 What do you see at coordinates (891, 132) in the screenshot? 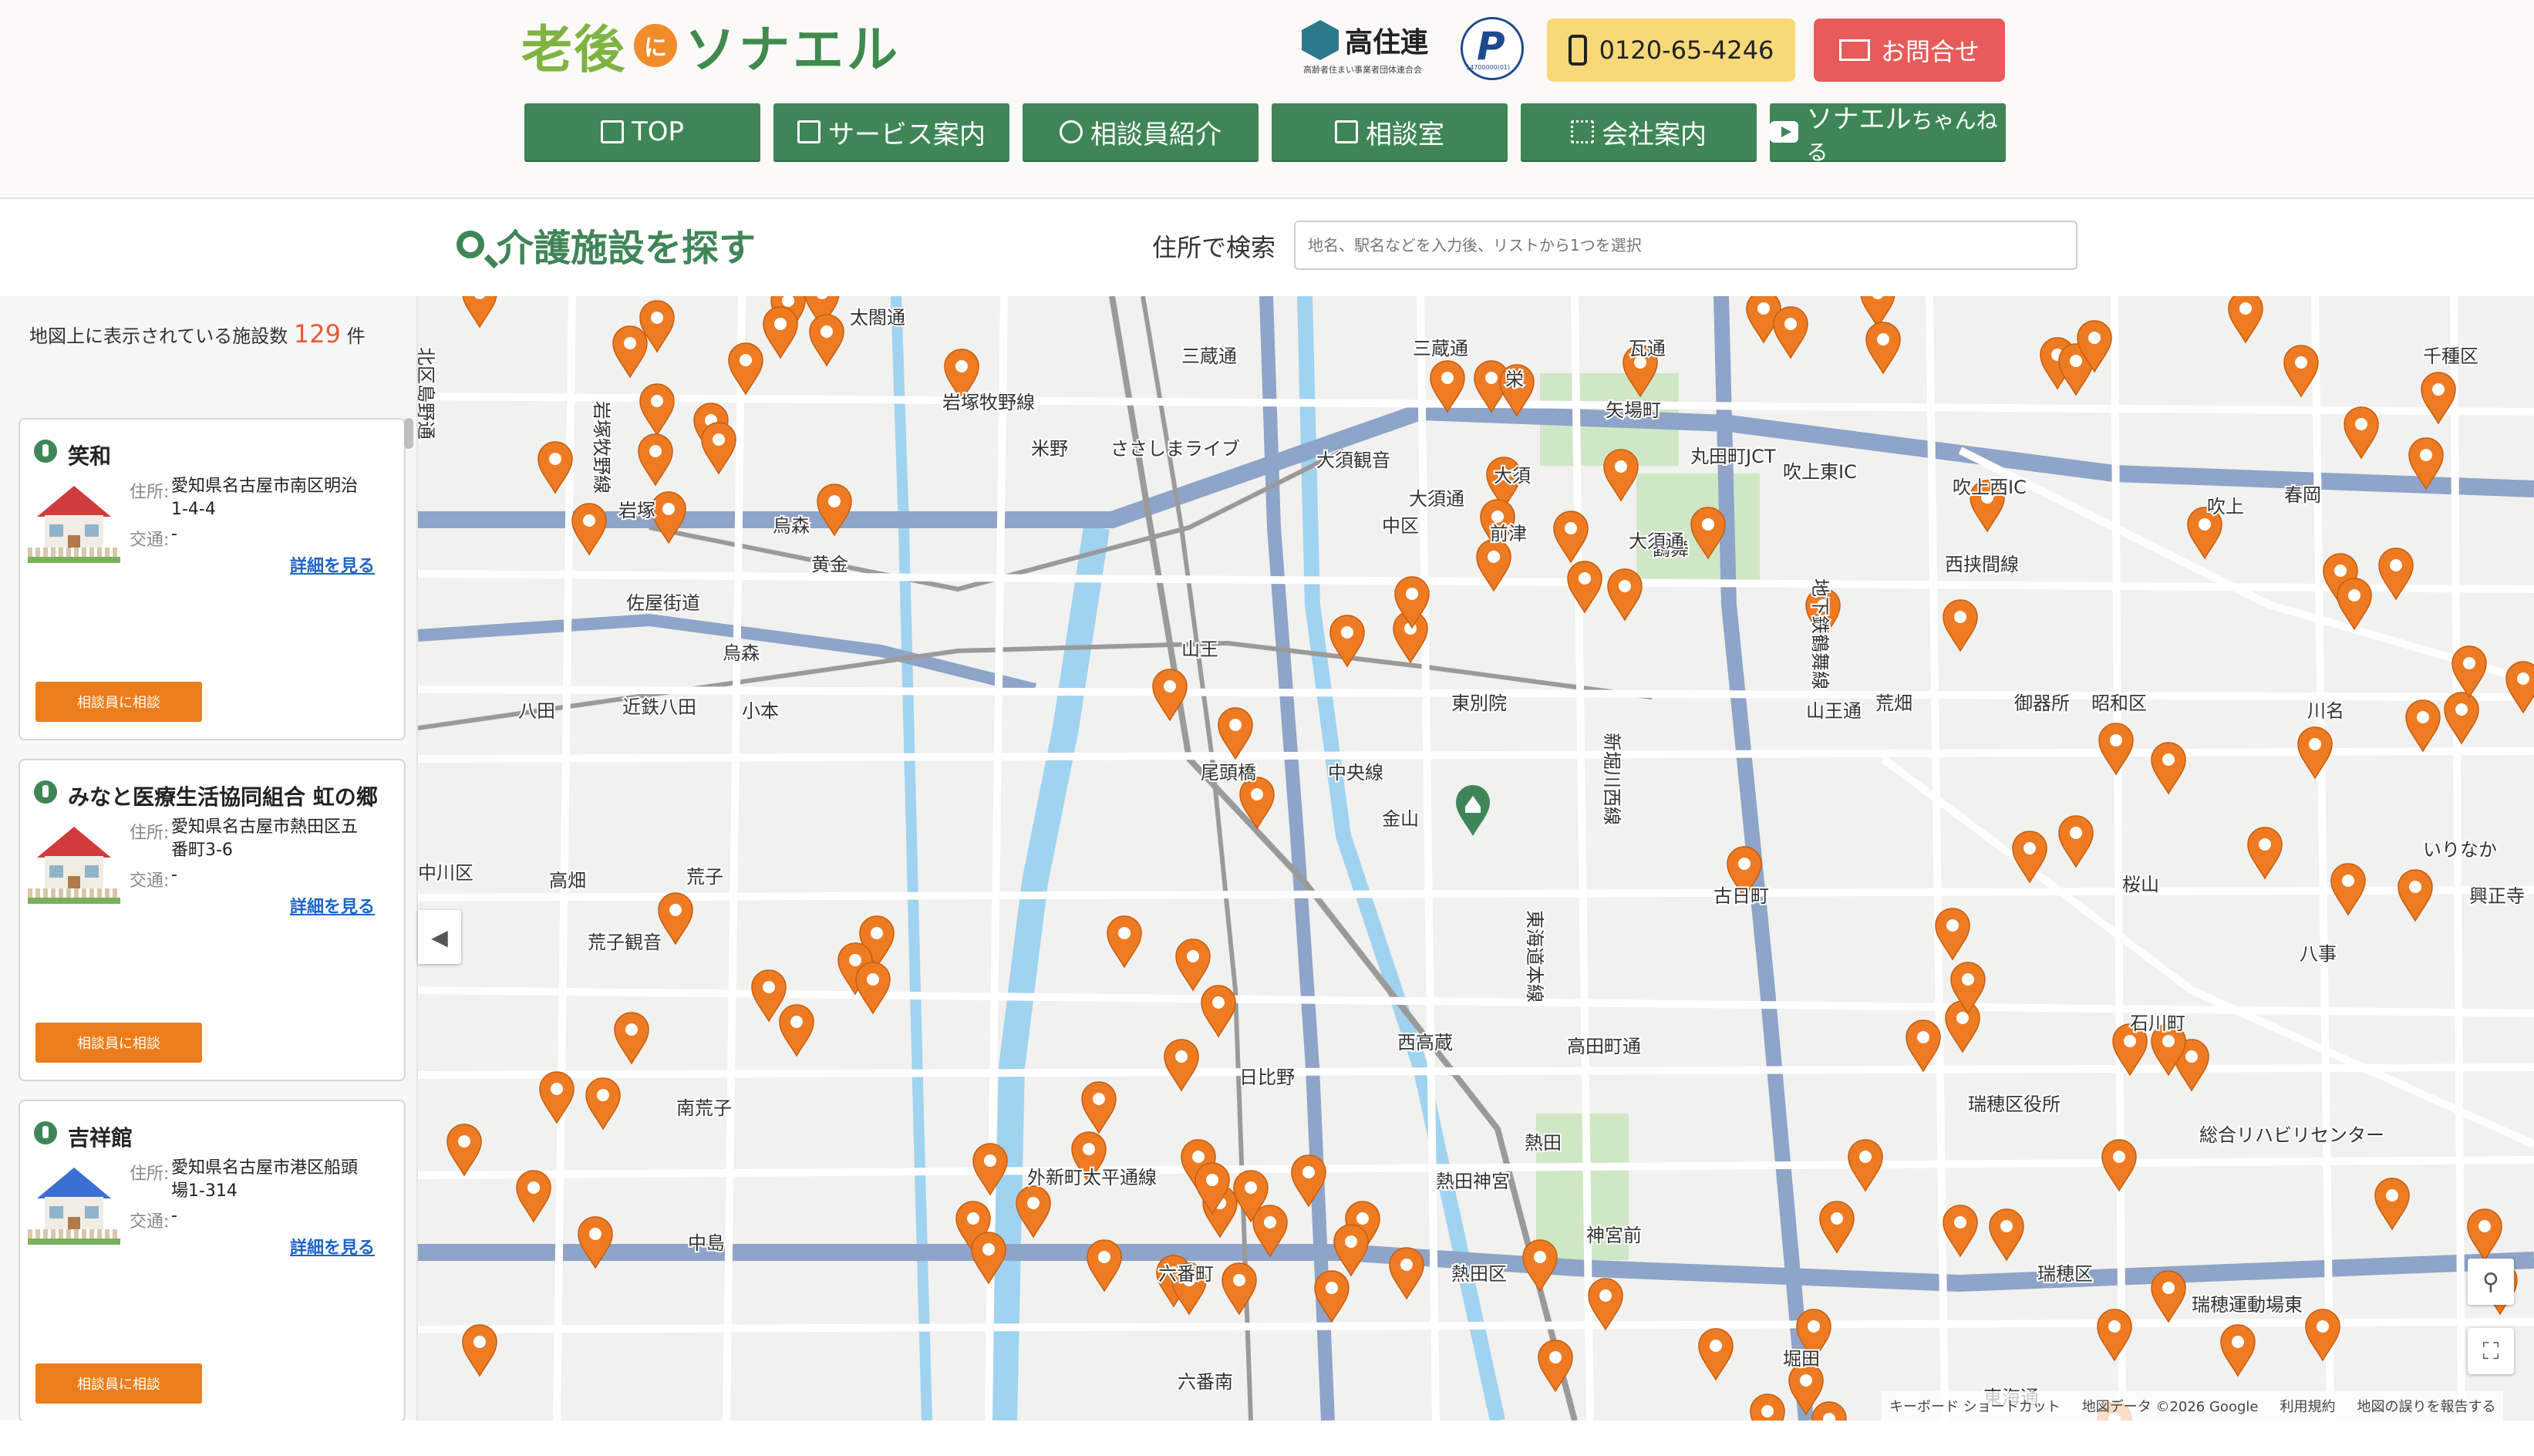
I see `nav-services: サービス案内` at bounding box center [891, 132].